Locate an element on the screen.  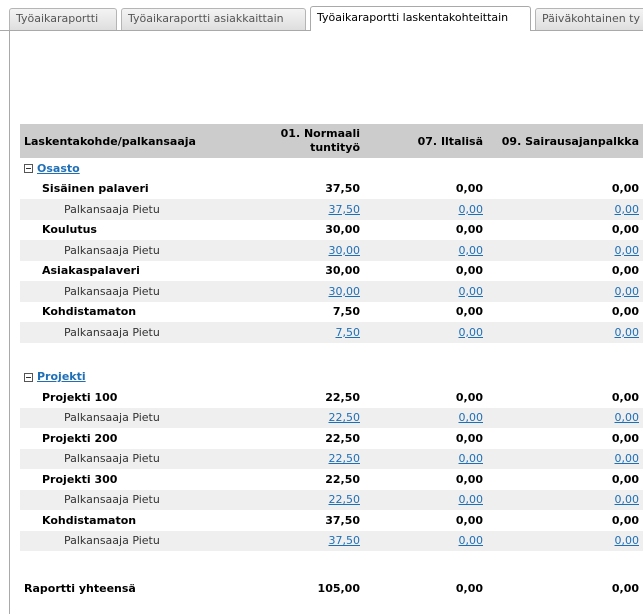
item-row: Kohdistamaton 37,50 0,00 0,00 is located at coordinates (331, 520).